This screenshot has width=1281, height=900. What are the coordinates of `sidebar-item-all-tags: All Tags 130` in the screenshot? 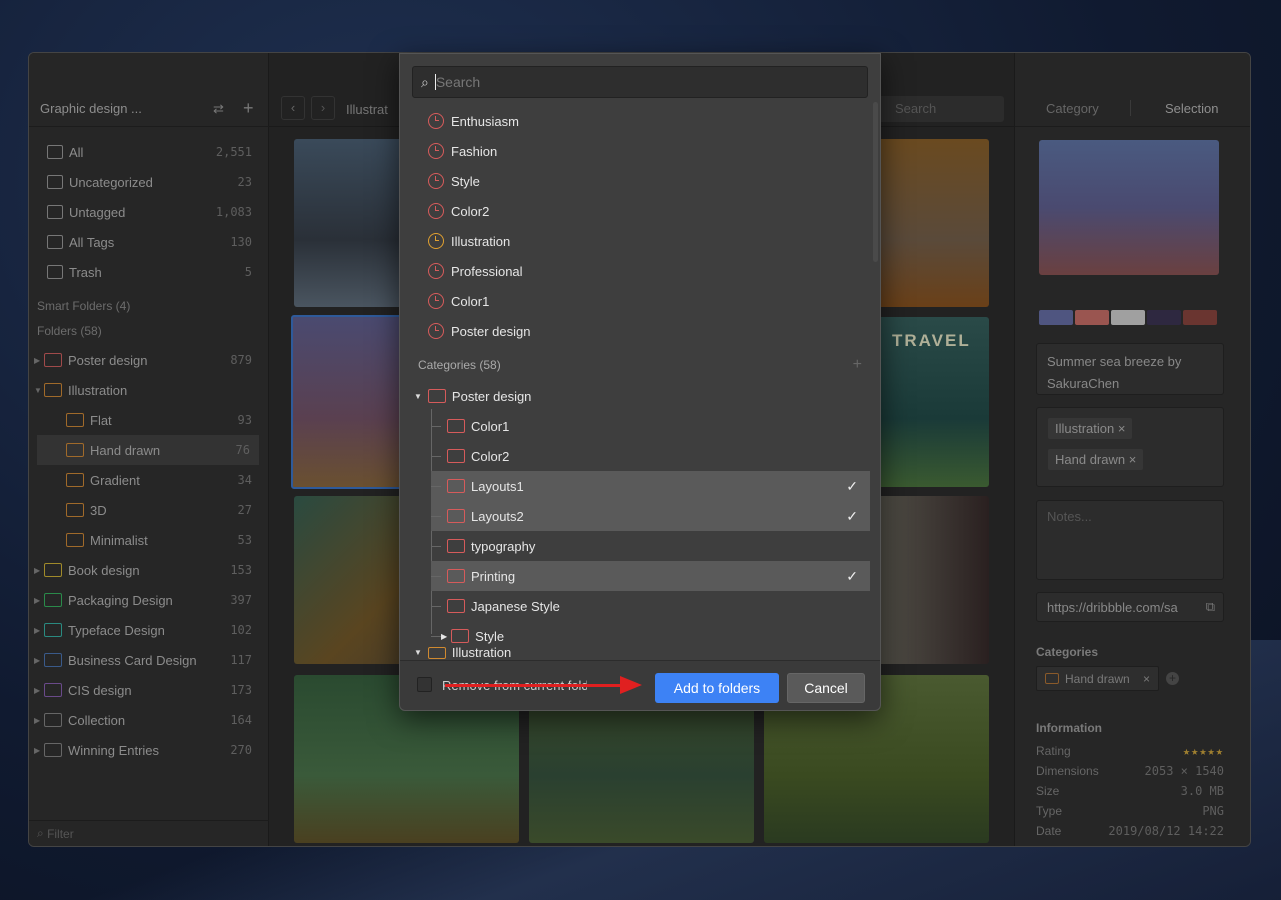 It's located at (149, 242).